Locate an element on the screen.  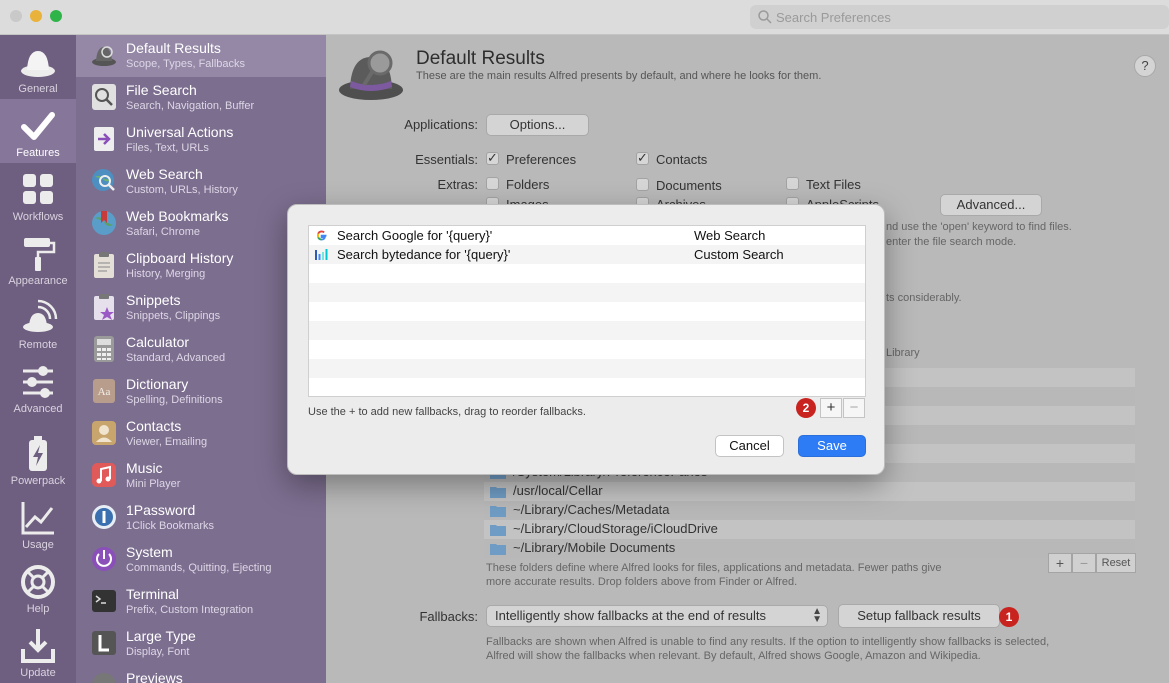
feature-item-web-search: Web Search Custom, URLs, History is located at coordinates (201, 182).